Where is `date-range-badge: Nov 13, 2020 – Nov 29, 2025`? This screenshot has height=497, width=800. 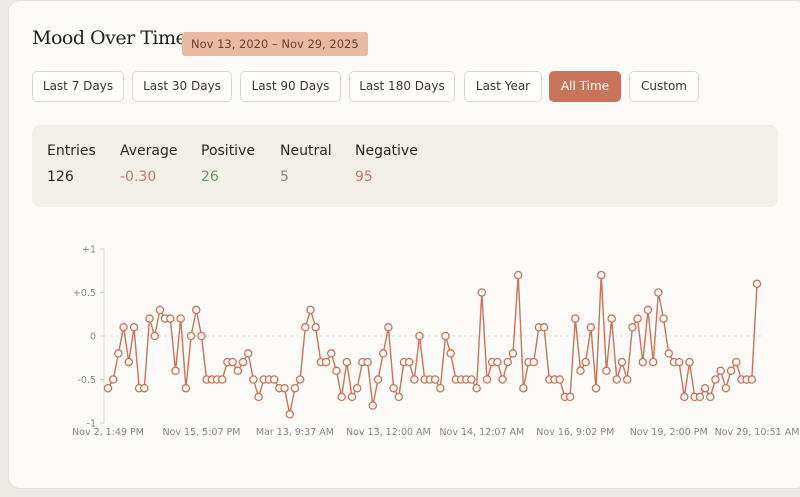
date-range-badge: Nov 13, 2020 – Nov 29, 2025 is located at coordinates (275, 44).